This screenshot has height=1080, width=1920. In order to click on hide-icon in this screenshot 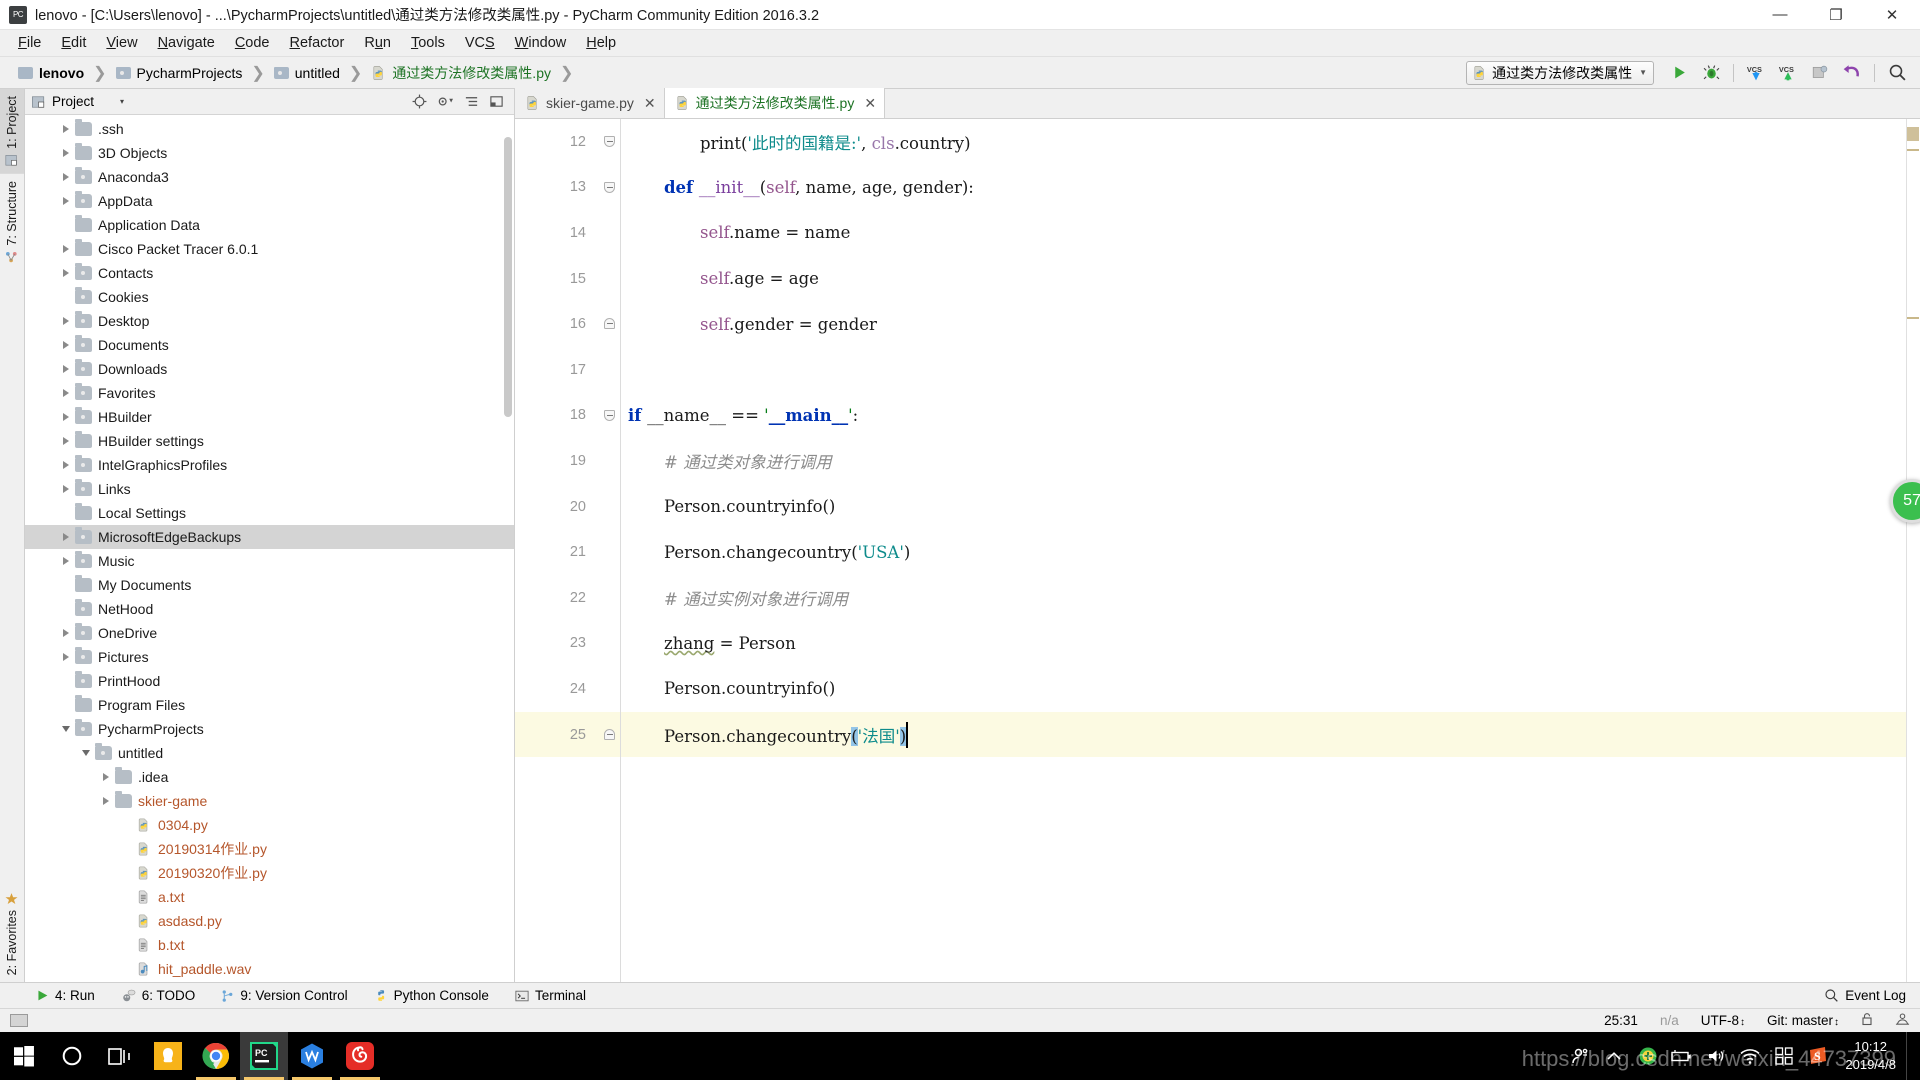, I will do `click(496, 101)`.